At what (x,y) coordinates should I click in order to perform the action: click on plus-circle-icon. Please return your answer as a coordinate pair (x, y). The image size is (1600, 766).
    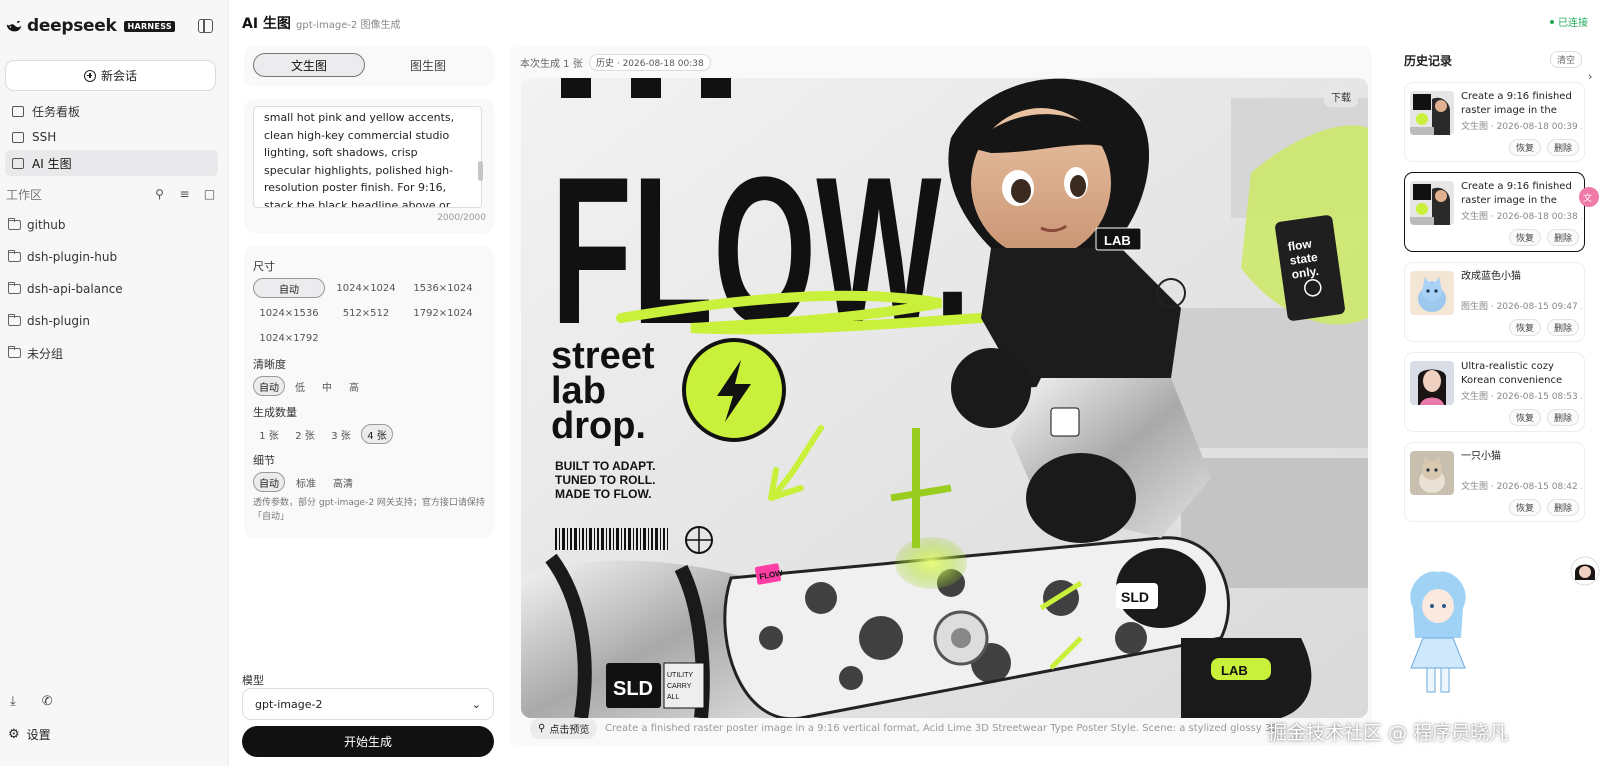
    Looking at the image, I should click on (89, 75).